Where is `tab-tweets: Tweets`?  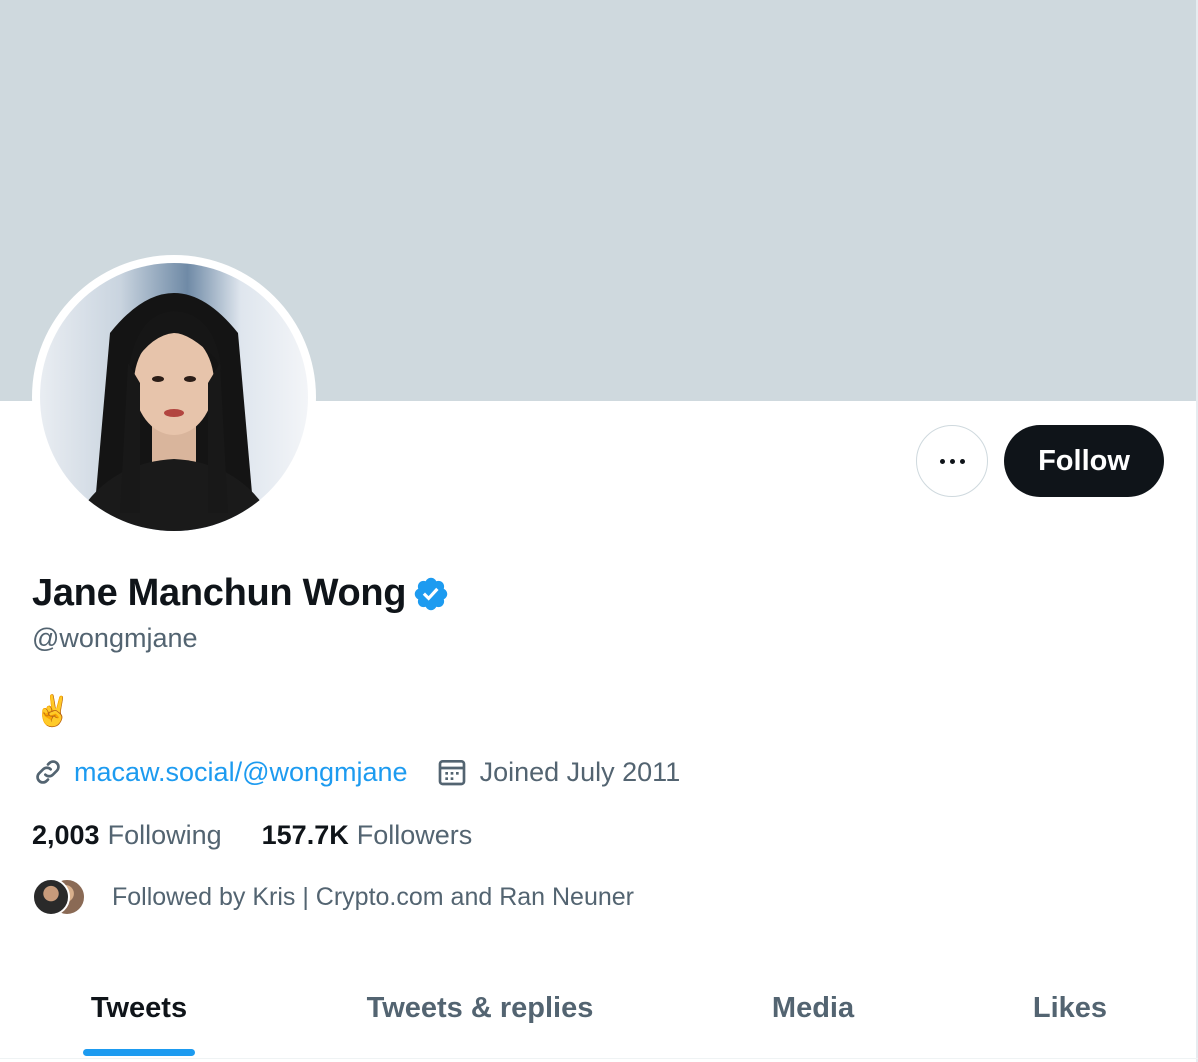
tab-tweets: Tweets is located at coordinates (139, 1008).